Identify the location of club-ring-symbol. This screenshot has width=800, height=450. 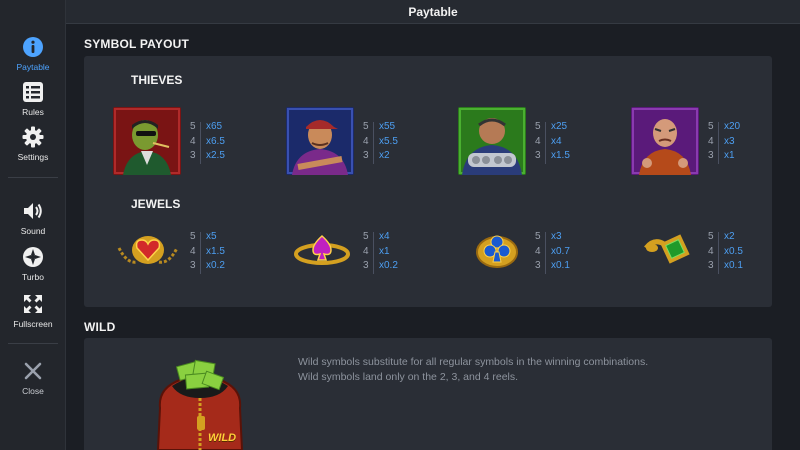
(497, 250).